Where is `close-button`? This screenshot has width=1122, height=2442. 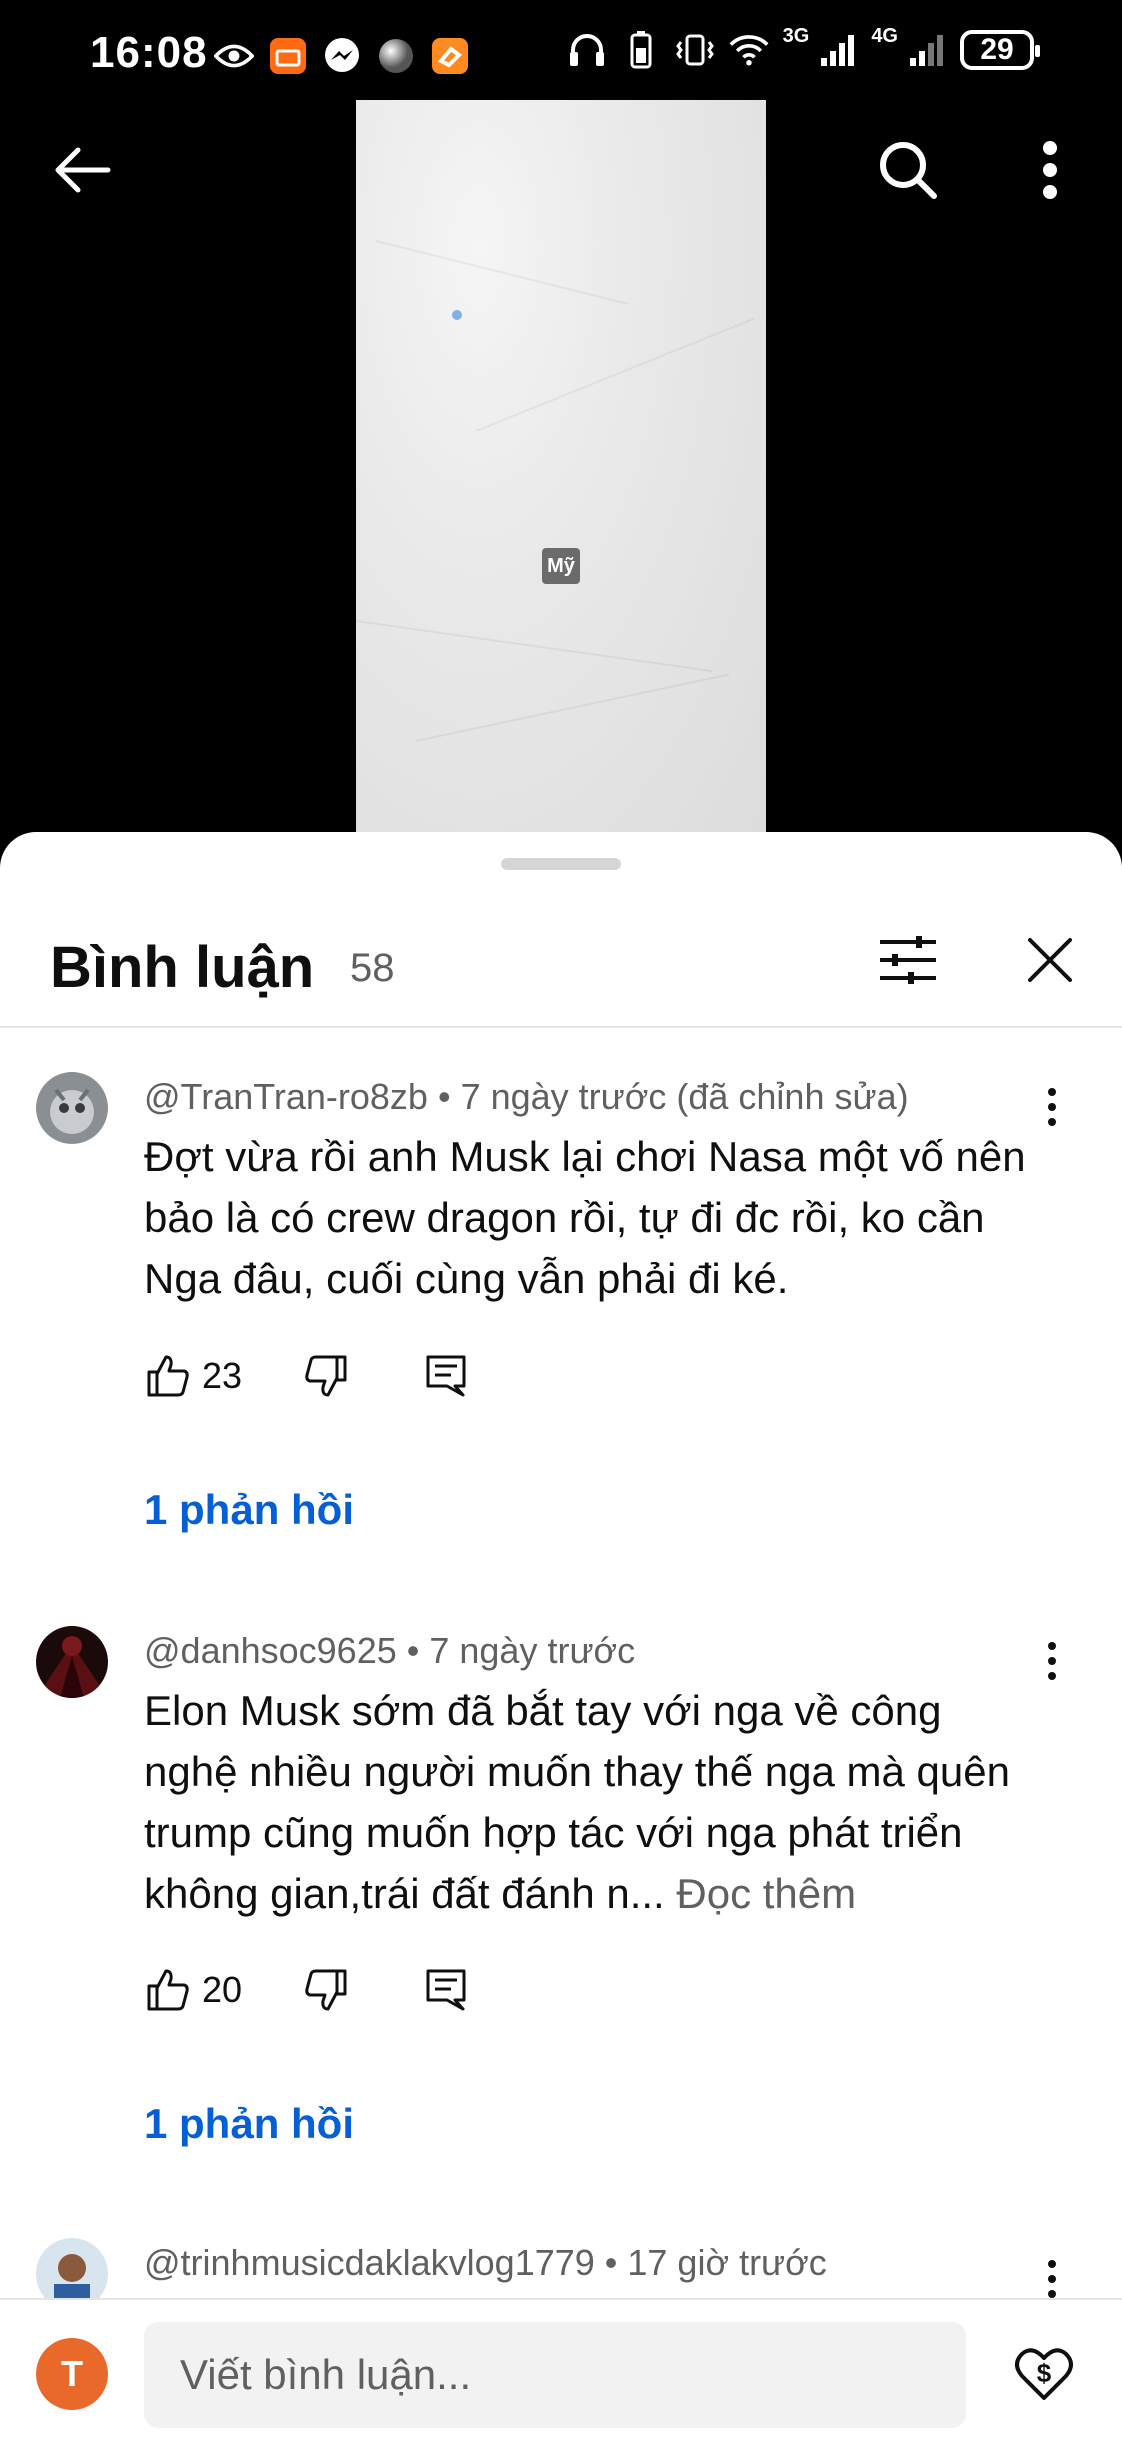
close-button is located at coordinates (1050, 960).